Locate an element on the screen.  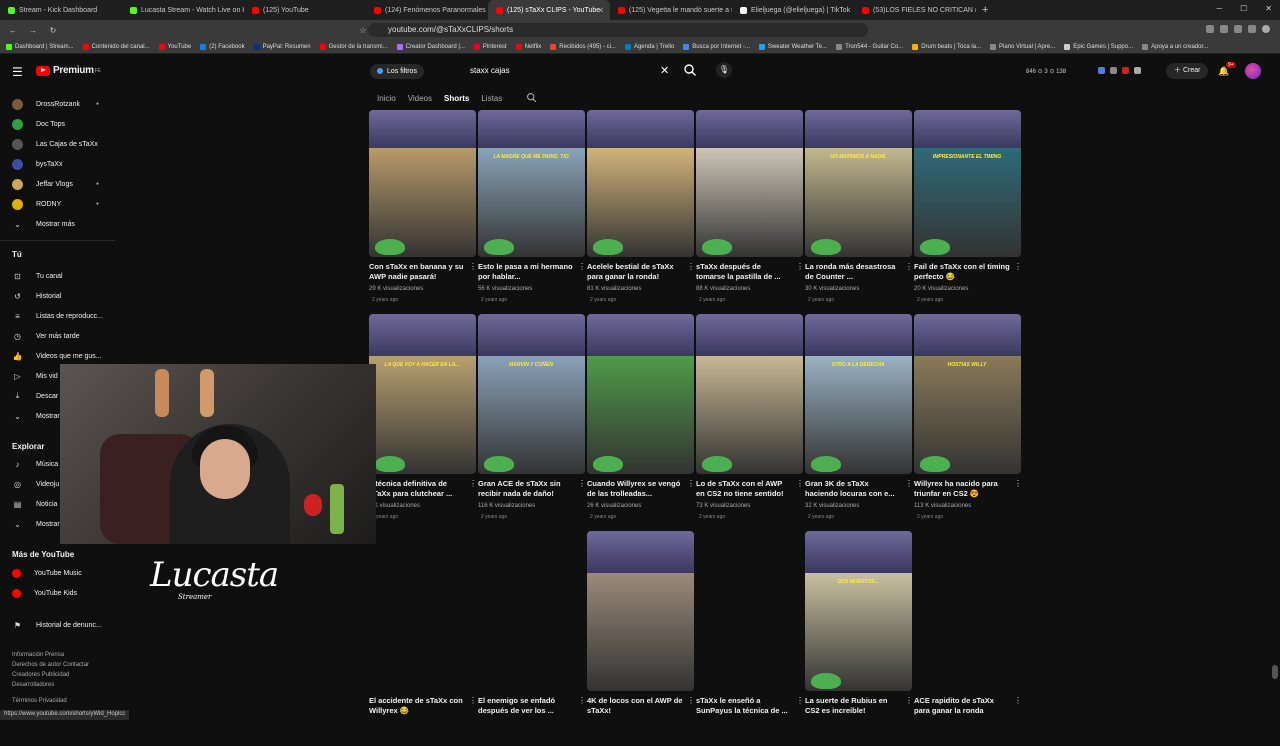
short-thumbnail: OTRO A LA DERECHA is located at coordinates (858, 394).